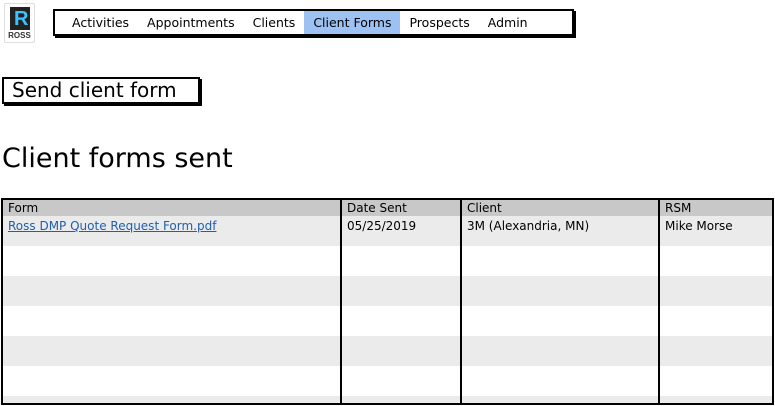 The height and width of the screenshot is (406, 775). What do you see at coordinates (20, 18) in the screenshot?
I see `logo-mark-icon: R` at bounding box center [20, 18].